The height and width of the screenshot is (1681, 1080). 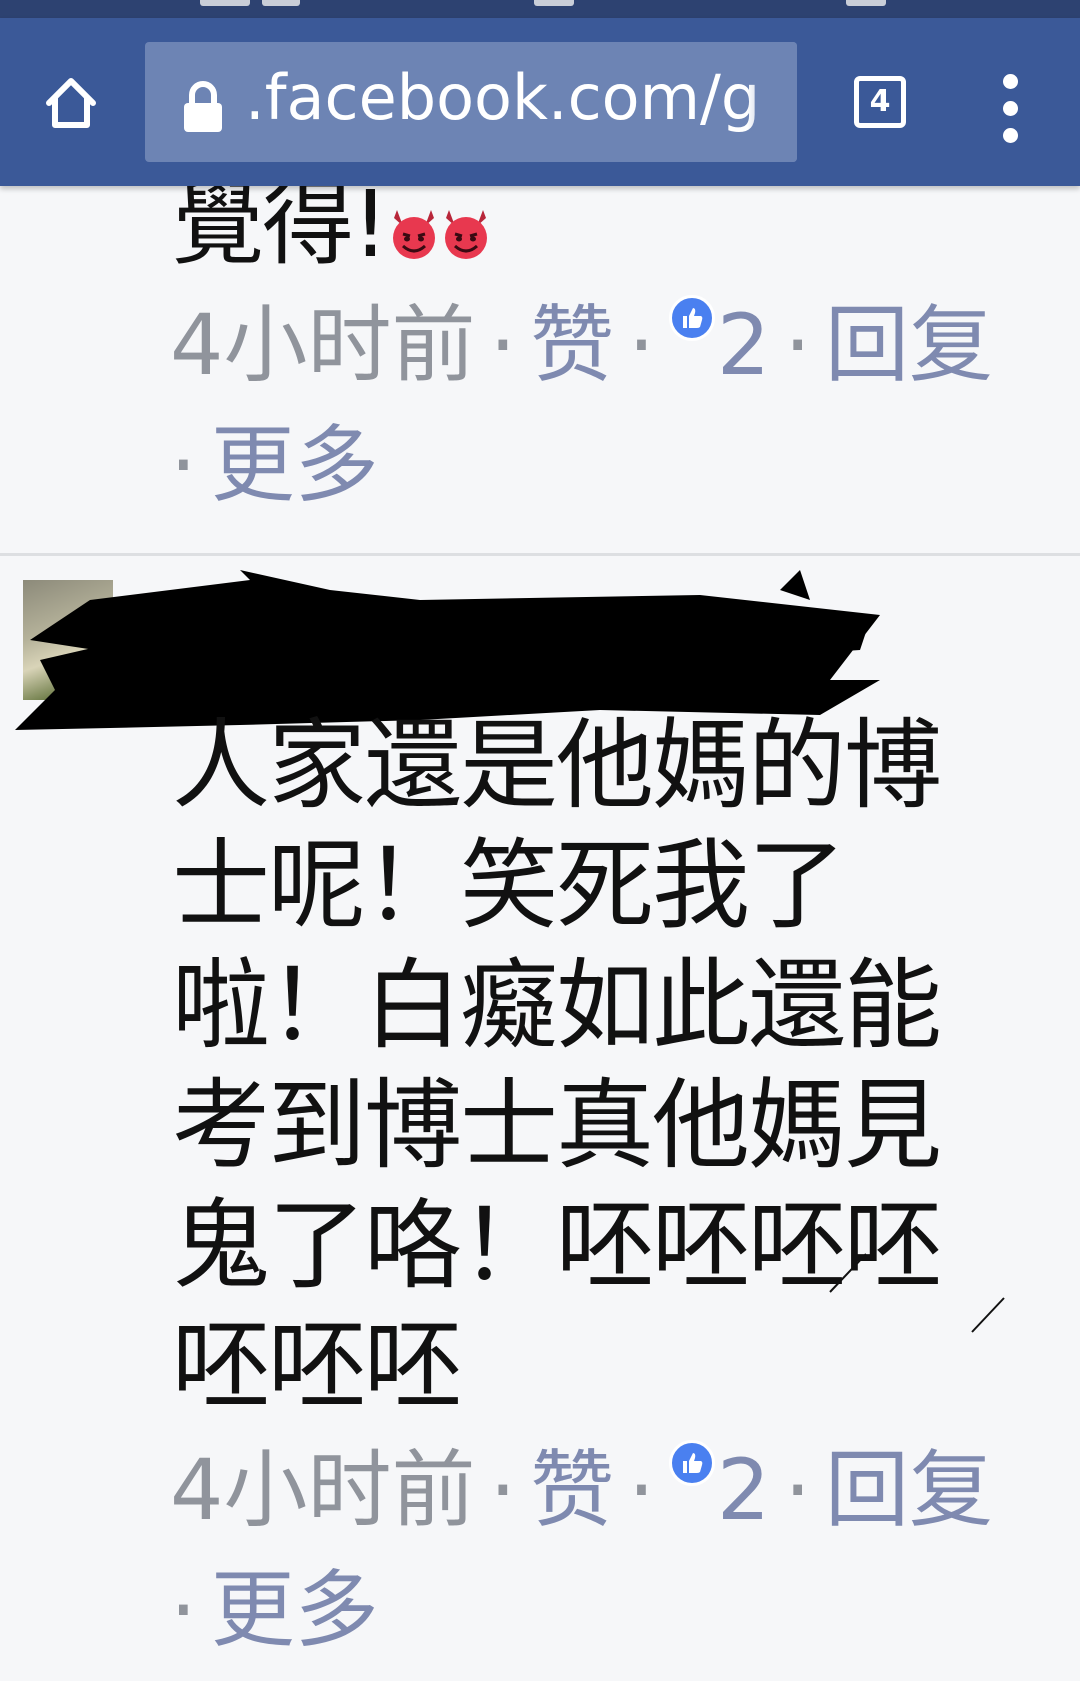 What do you see at coordinates (1010, 109) in the screenshot?
I see `overflow-menu-button` at bounding box center [1010, 109].